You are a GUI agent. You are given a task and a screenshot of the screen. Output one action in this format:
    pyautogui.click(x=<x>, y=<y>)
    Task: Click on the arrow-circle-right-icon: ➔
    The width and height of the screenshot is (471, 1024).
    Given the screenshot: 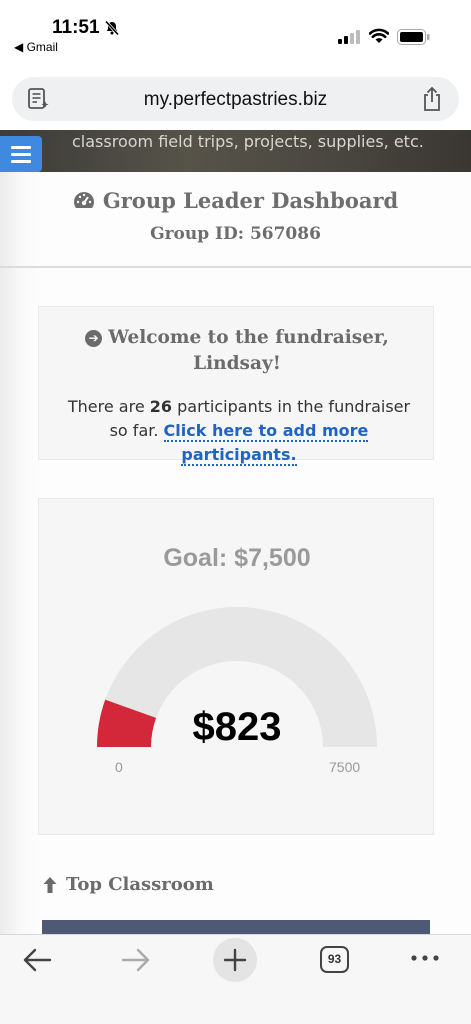 What is the action you would take?
    pyautogui.click(x=94, y=338)
    